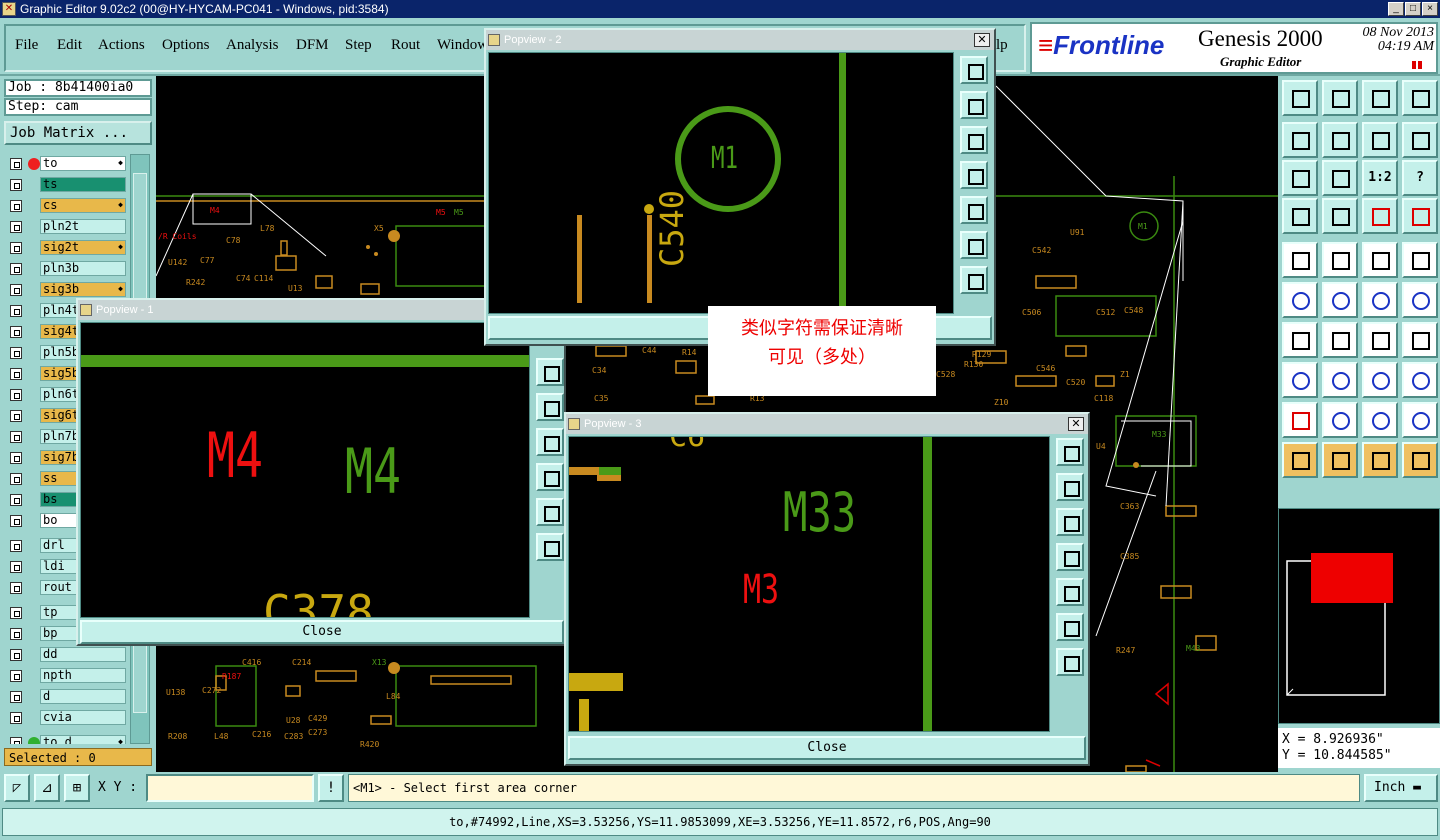 This screenshot has width=1440, height=840. Describe the element at coordinates (1380, 420) in the screenshot. I see `tri-blue-icon` at that location.